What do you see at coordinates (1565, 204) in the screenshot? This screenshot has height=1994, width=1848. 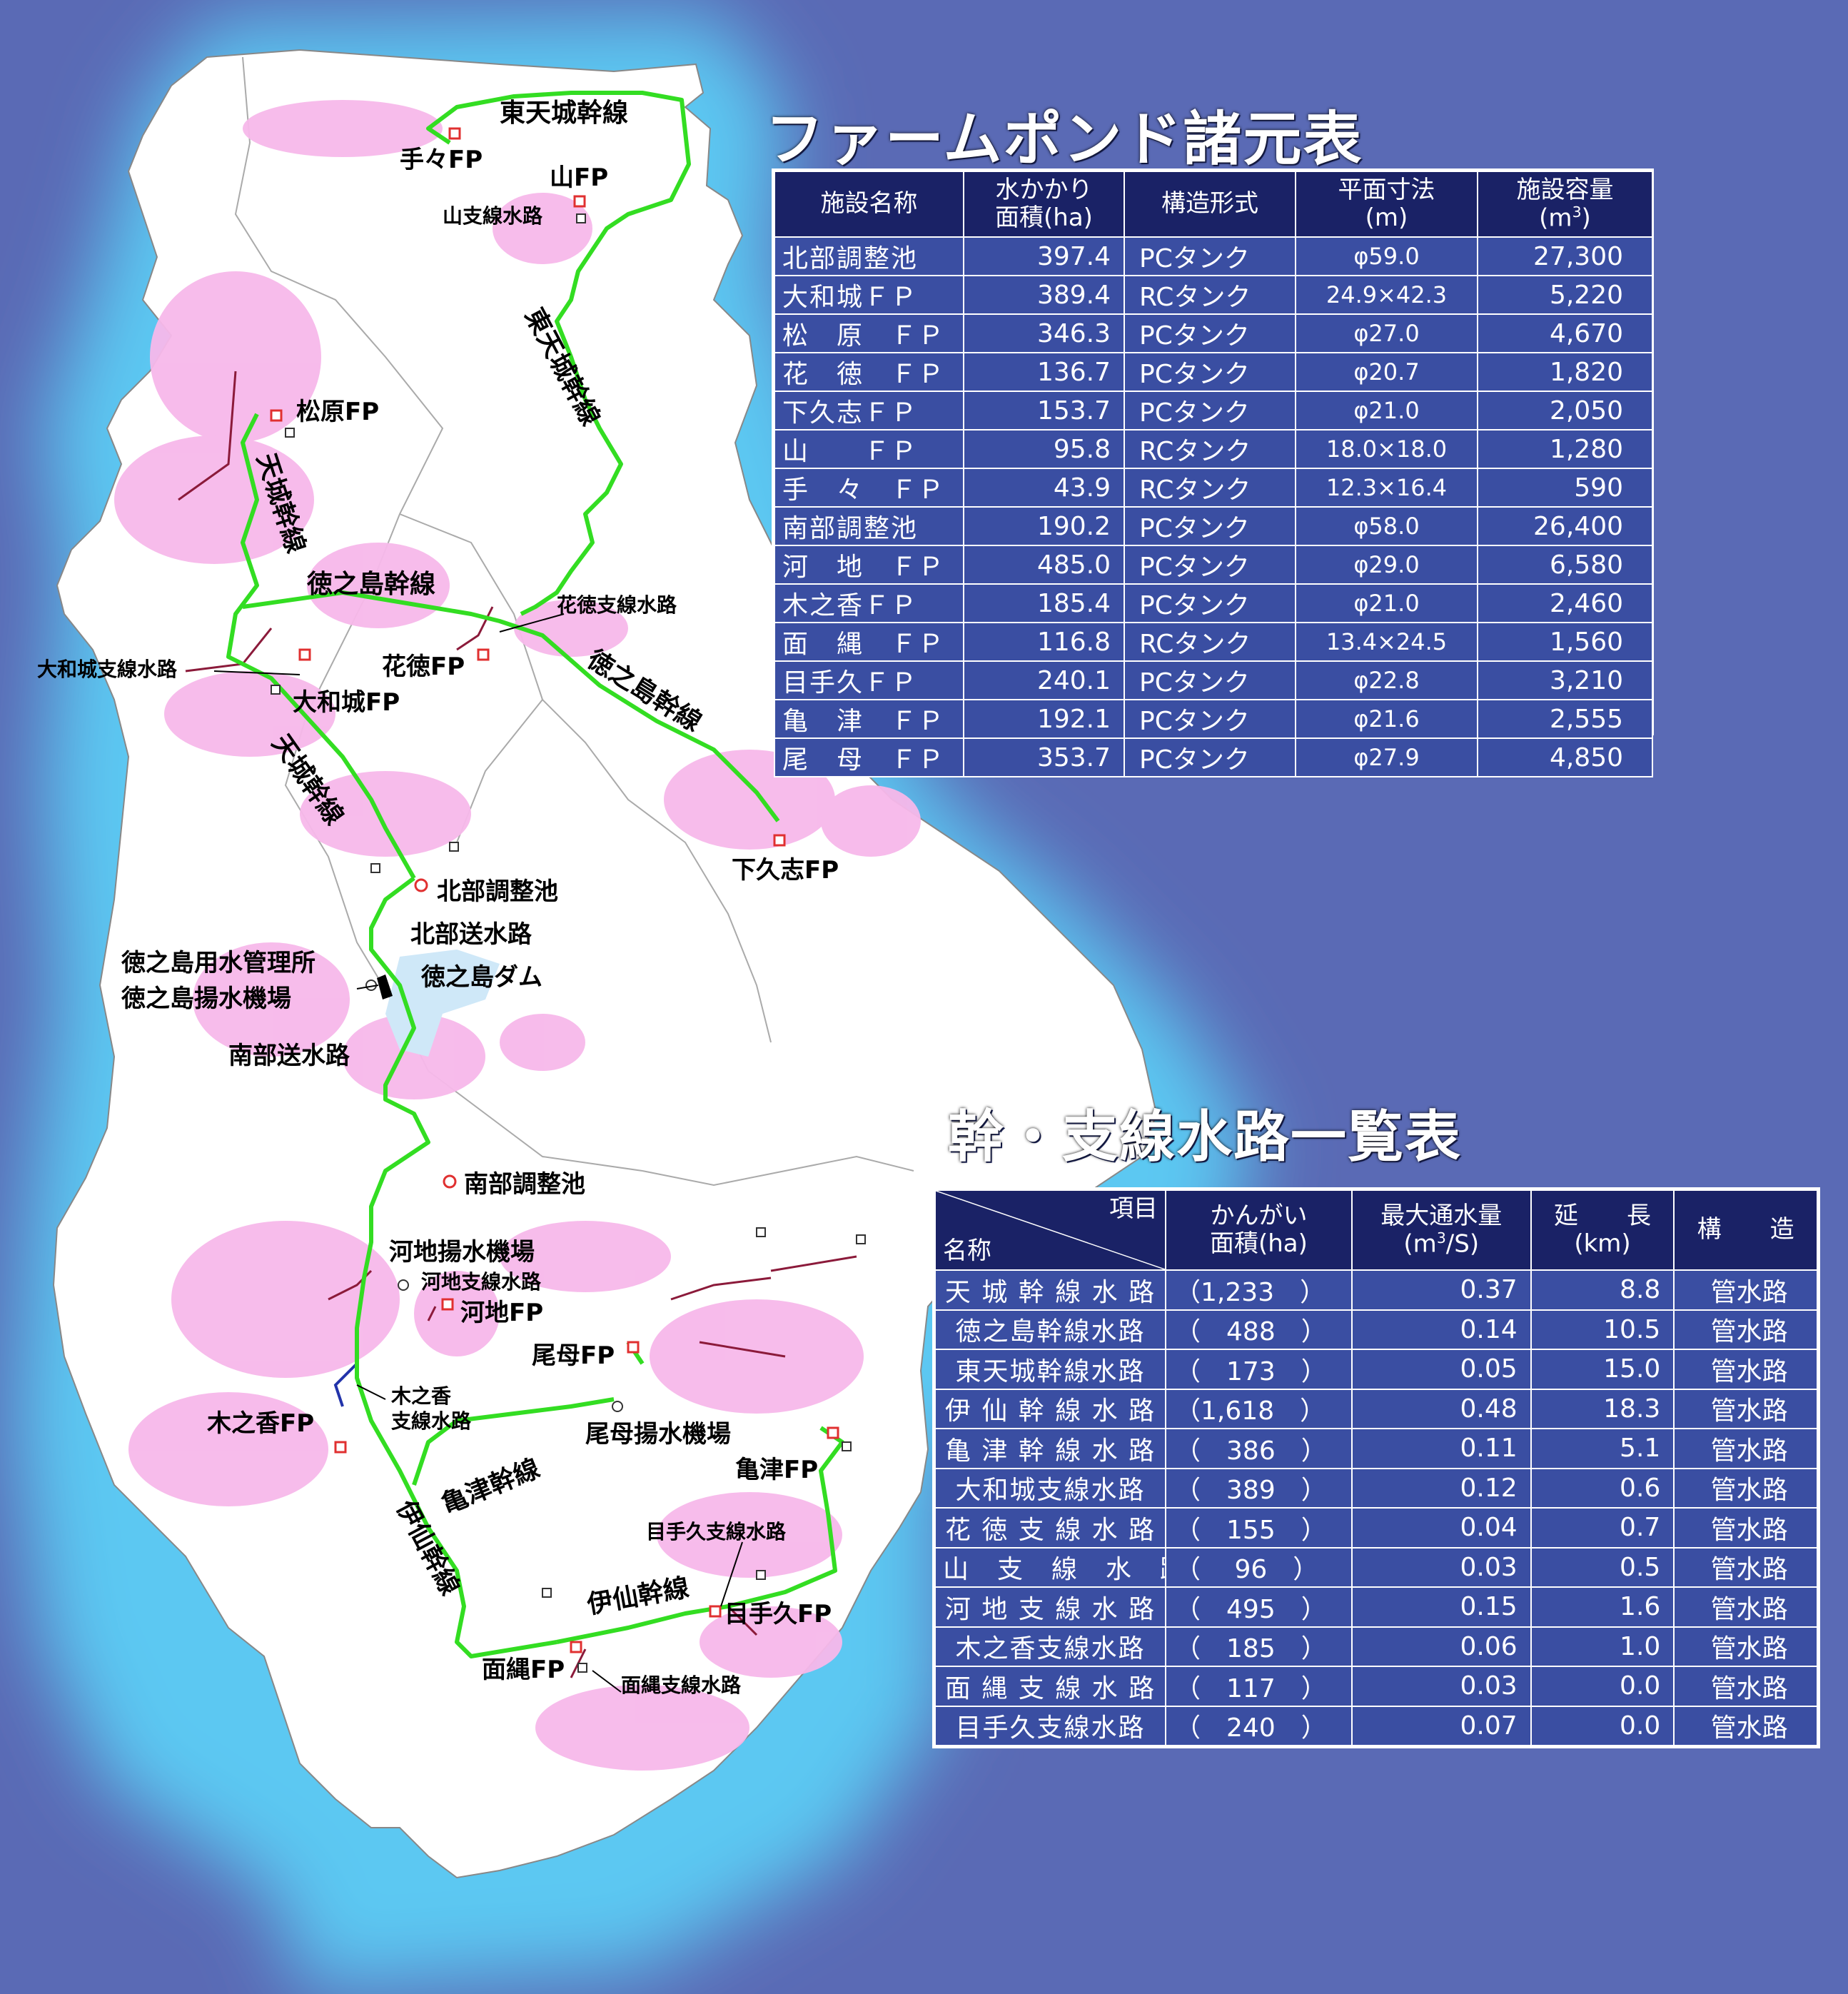 I see `header-capacity: 施設容量 (m3)` at bounding box center [1565, 204].